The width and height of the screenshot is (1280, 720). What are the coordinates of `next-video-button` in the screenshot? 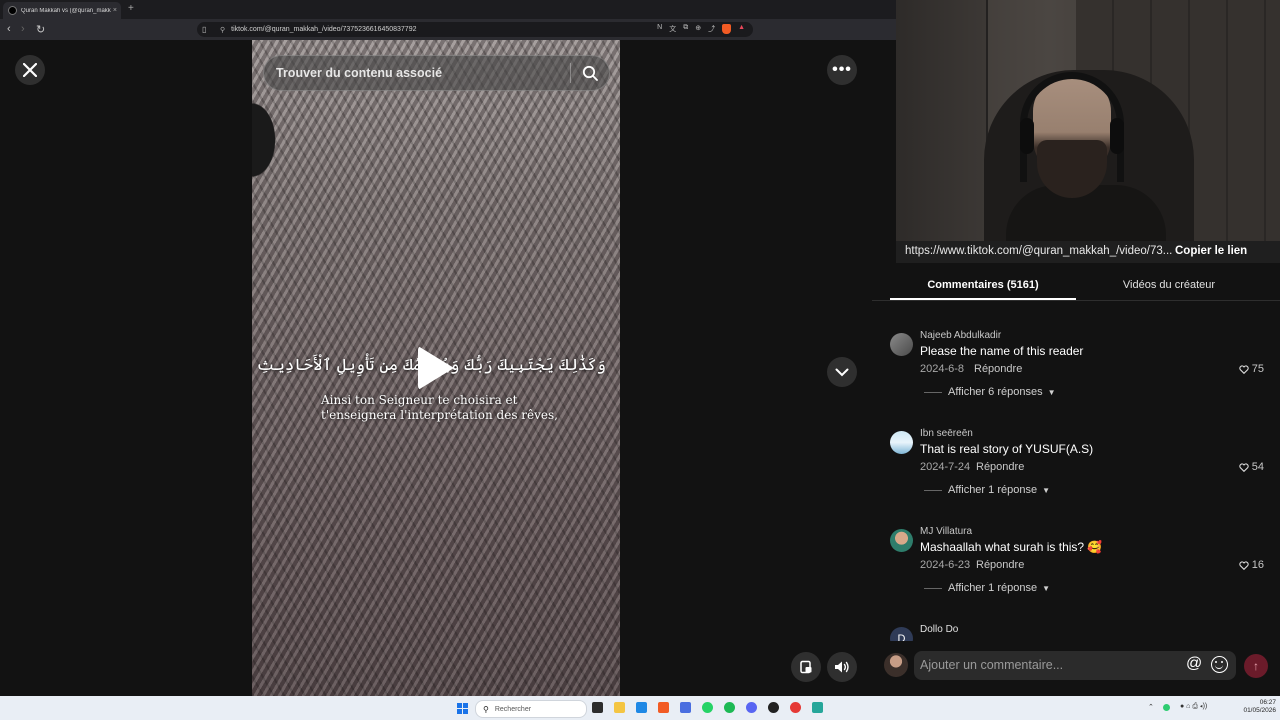 It's located at (842, 372).